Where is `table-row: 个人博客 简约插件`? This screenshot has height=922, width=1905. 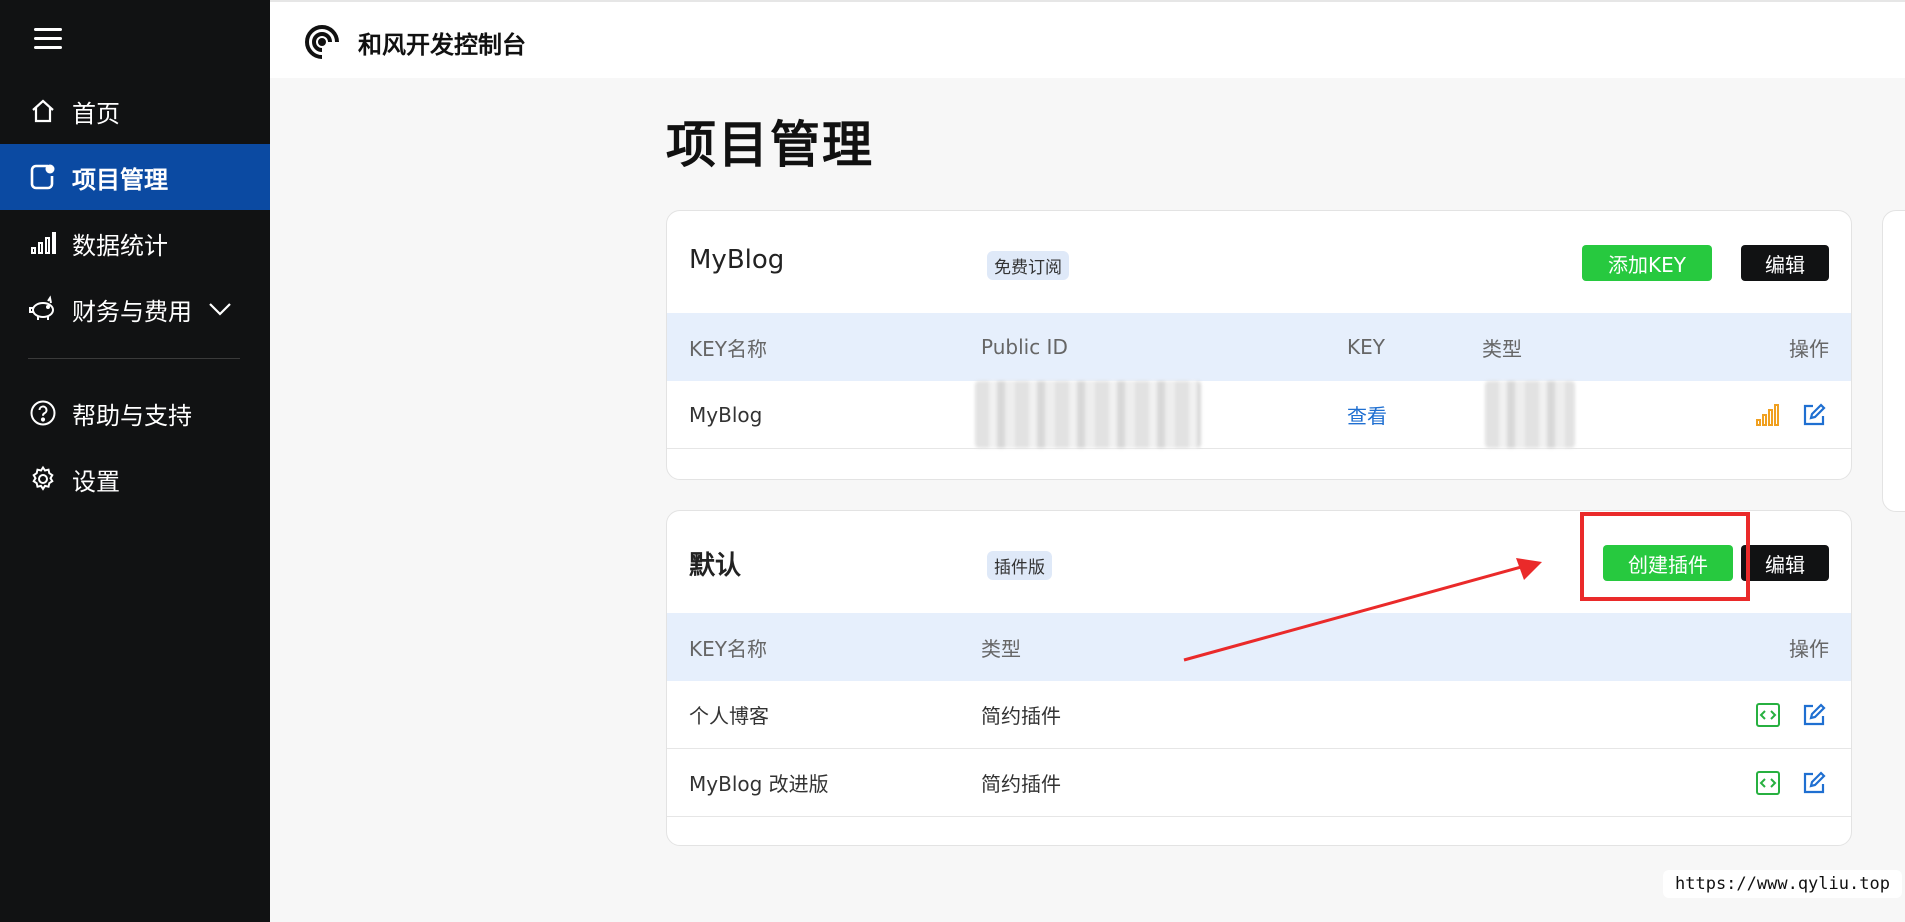 table-row: 个人博客 简约插件 is located at coordinates (1259, 715).